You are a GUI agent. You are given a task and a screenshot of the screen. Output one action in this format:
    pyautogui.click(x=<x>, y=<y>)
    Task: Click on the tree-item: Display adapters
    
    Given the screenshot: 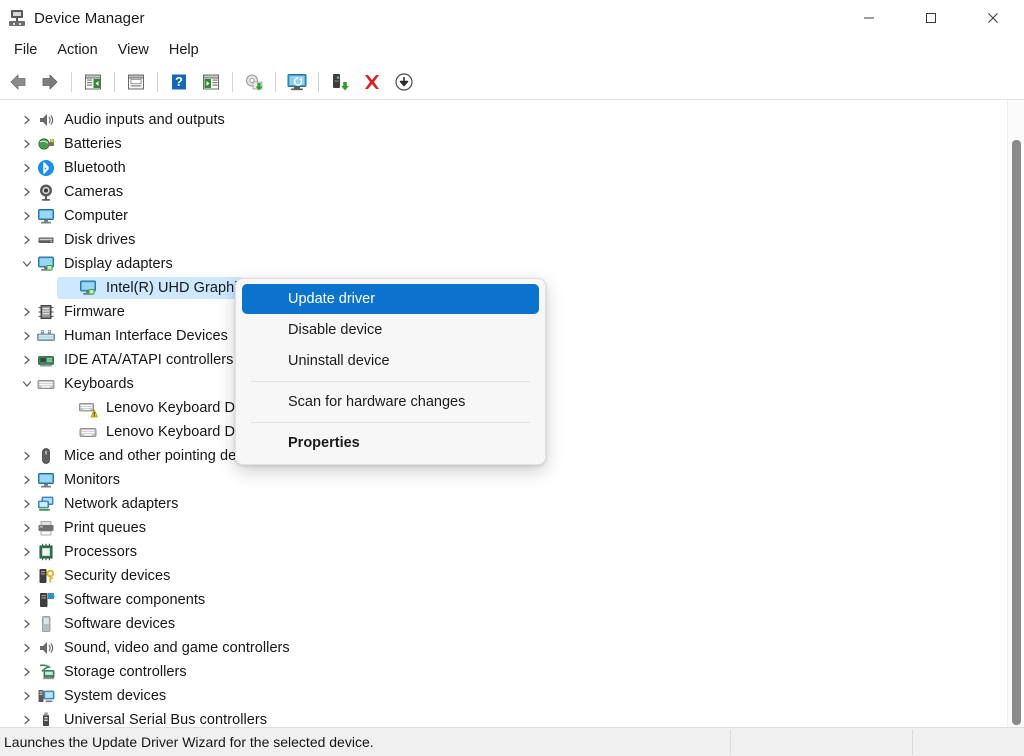 What is the action you would take?
    pyautogui.click(x=512, y=264)
    